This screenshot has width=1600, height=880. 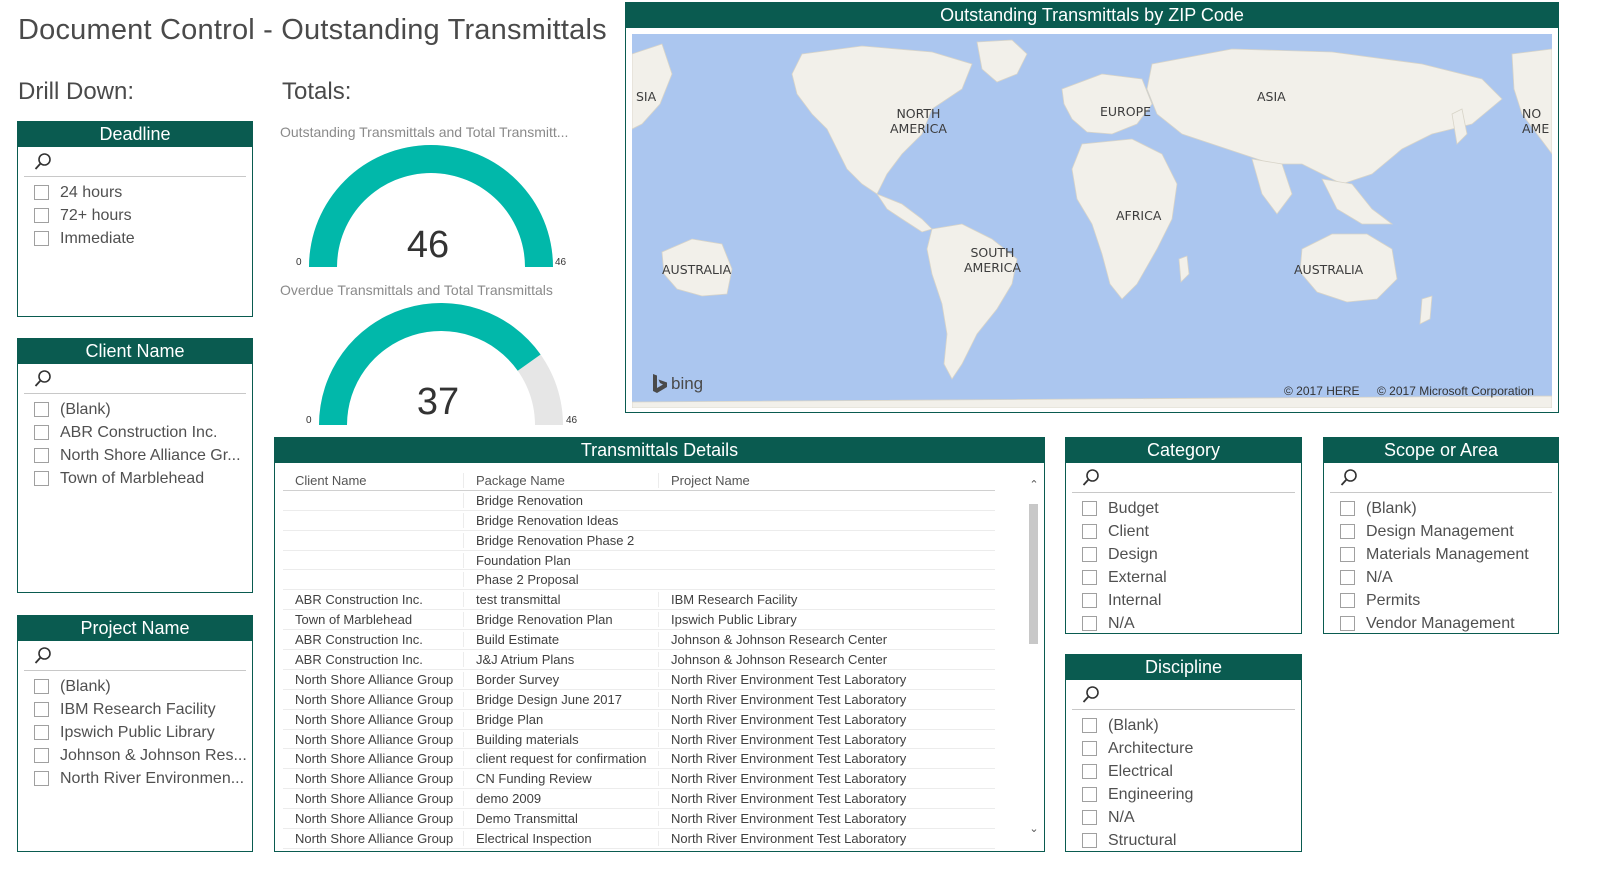 I want to click on scope-search-box, so click(x=1441, y=478).